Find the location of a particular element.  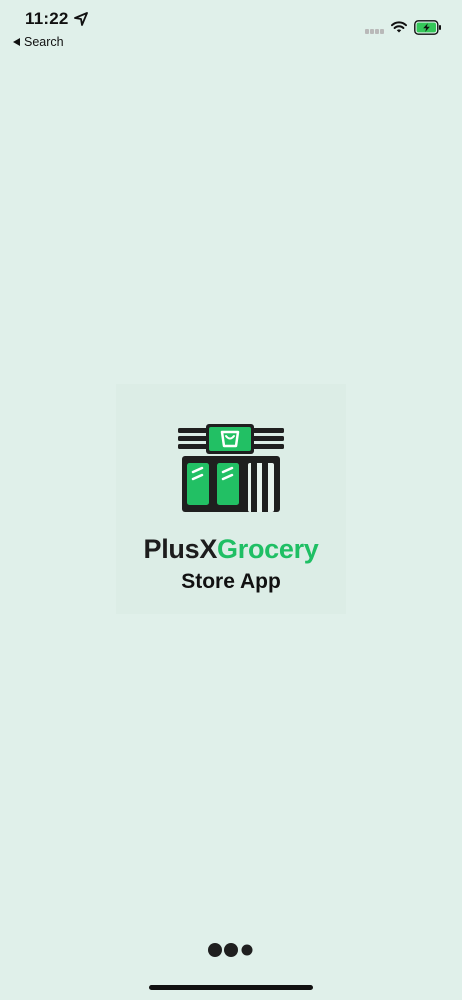

back-caret-icon is located at coordinates (16, 42).